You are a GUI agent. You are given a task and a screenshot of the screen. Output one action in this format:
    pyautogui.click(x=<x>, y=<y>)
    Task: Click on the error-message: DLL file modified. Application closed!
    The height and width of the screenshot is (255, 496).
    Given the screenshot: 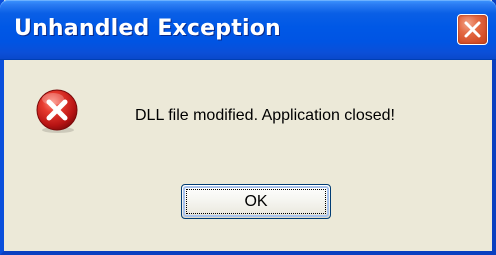 What is the action you would take?
    pyautogui.click(x=265, y=115)
    